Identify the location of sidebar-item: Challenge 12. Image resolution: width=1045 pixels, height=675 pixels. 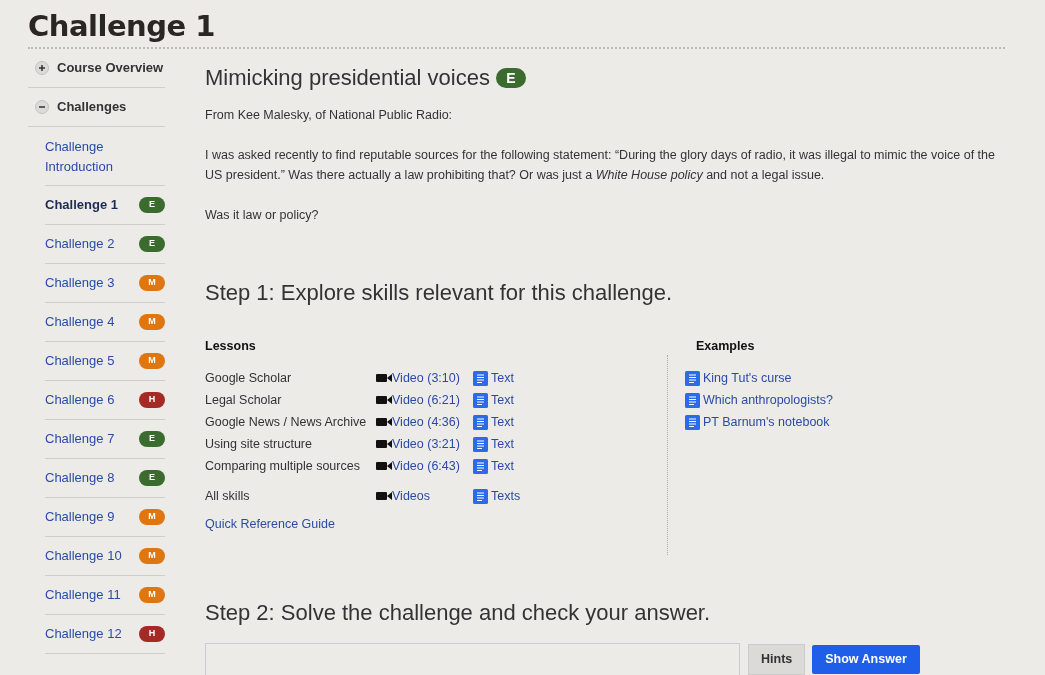
(90, 634).